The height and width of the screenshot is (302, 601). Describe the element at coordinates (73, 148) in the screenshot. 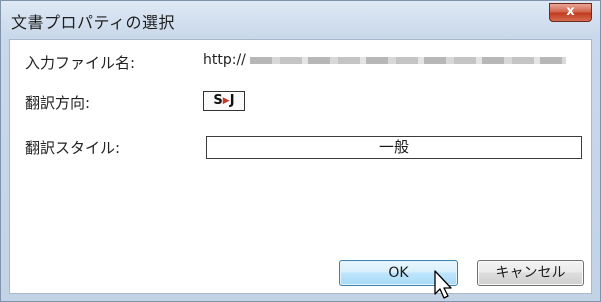

I see `style-label: 翻訳スタイル:` at that location.